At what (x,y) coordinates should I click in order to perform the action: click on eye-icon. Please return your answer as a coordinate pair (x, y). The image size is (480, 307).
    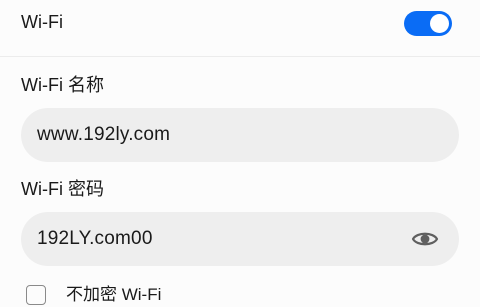
    Looking at the image, I should click on (425, 239).